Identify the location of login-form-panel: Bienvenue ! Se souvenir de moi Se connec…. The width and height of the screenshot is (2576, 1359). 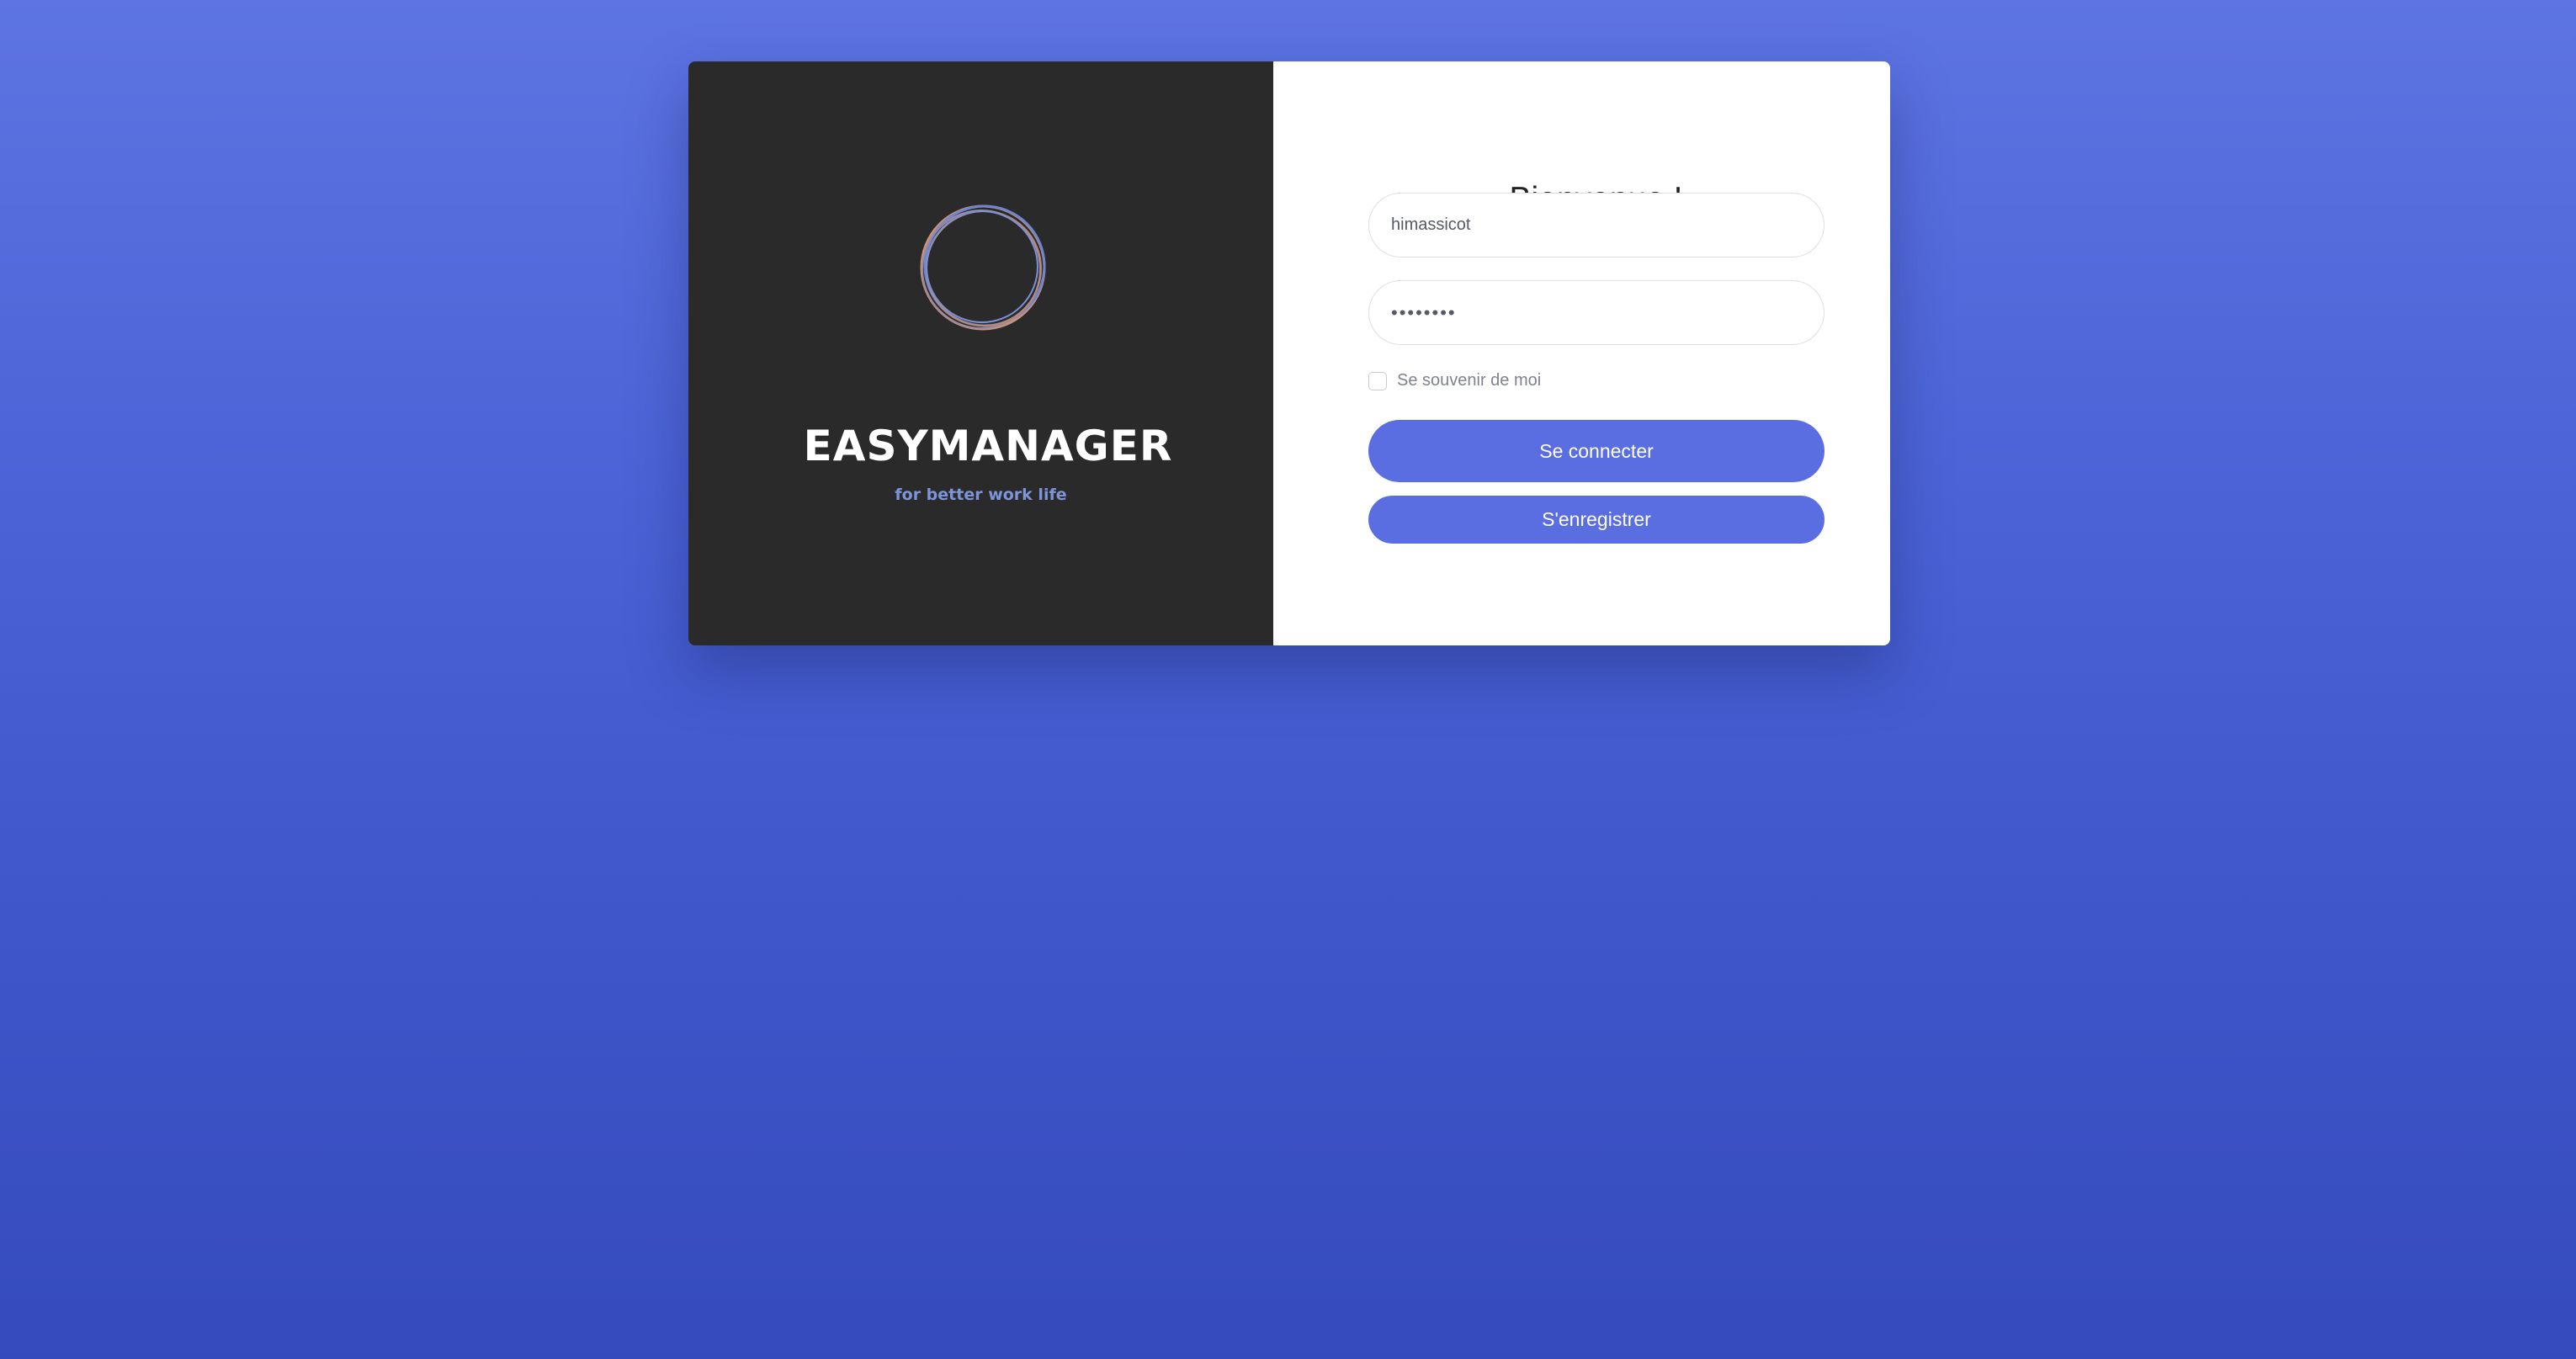
(1582, 353).